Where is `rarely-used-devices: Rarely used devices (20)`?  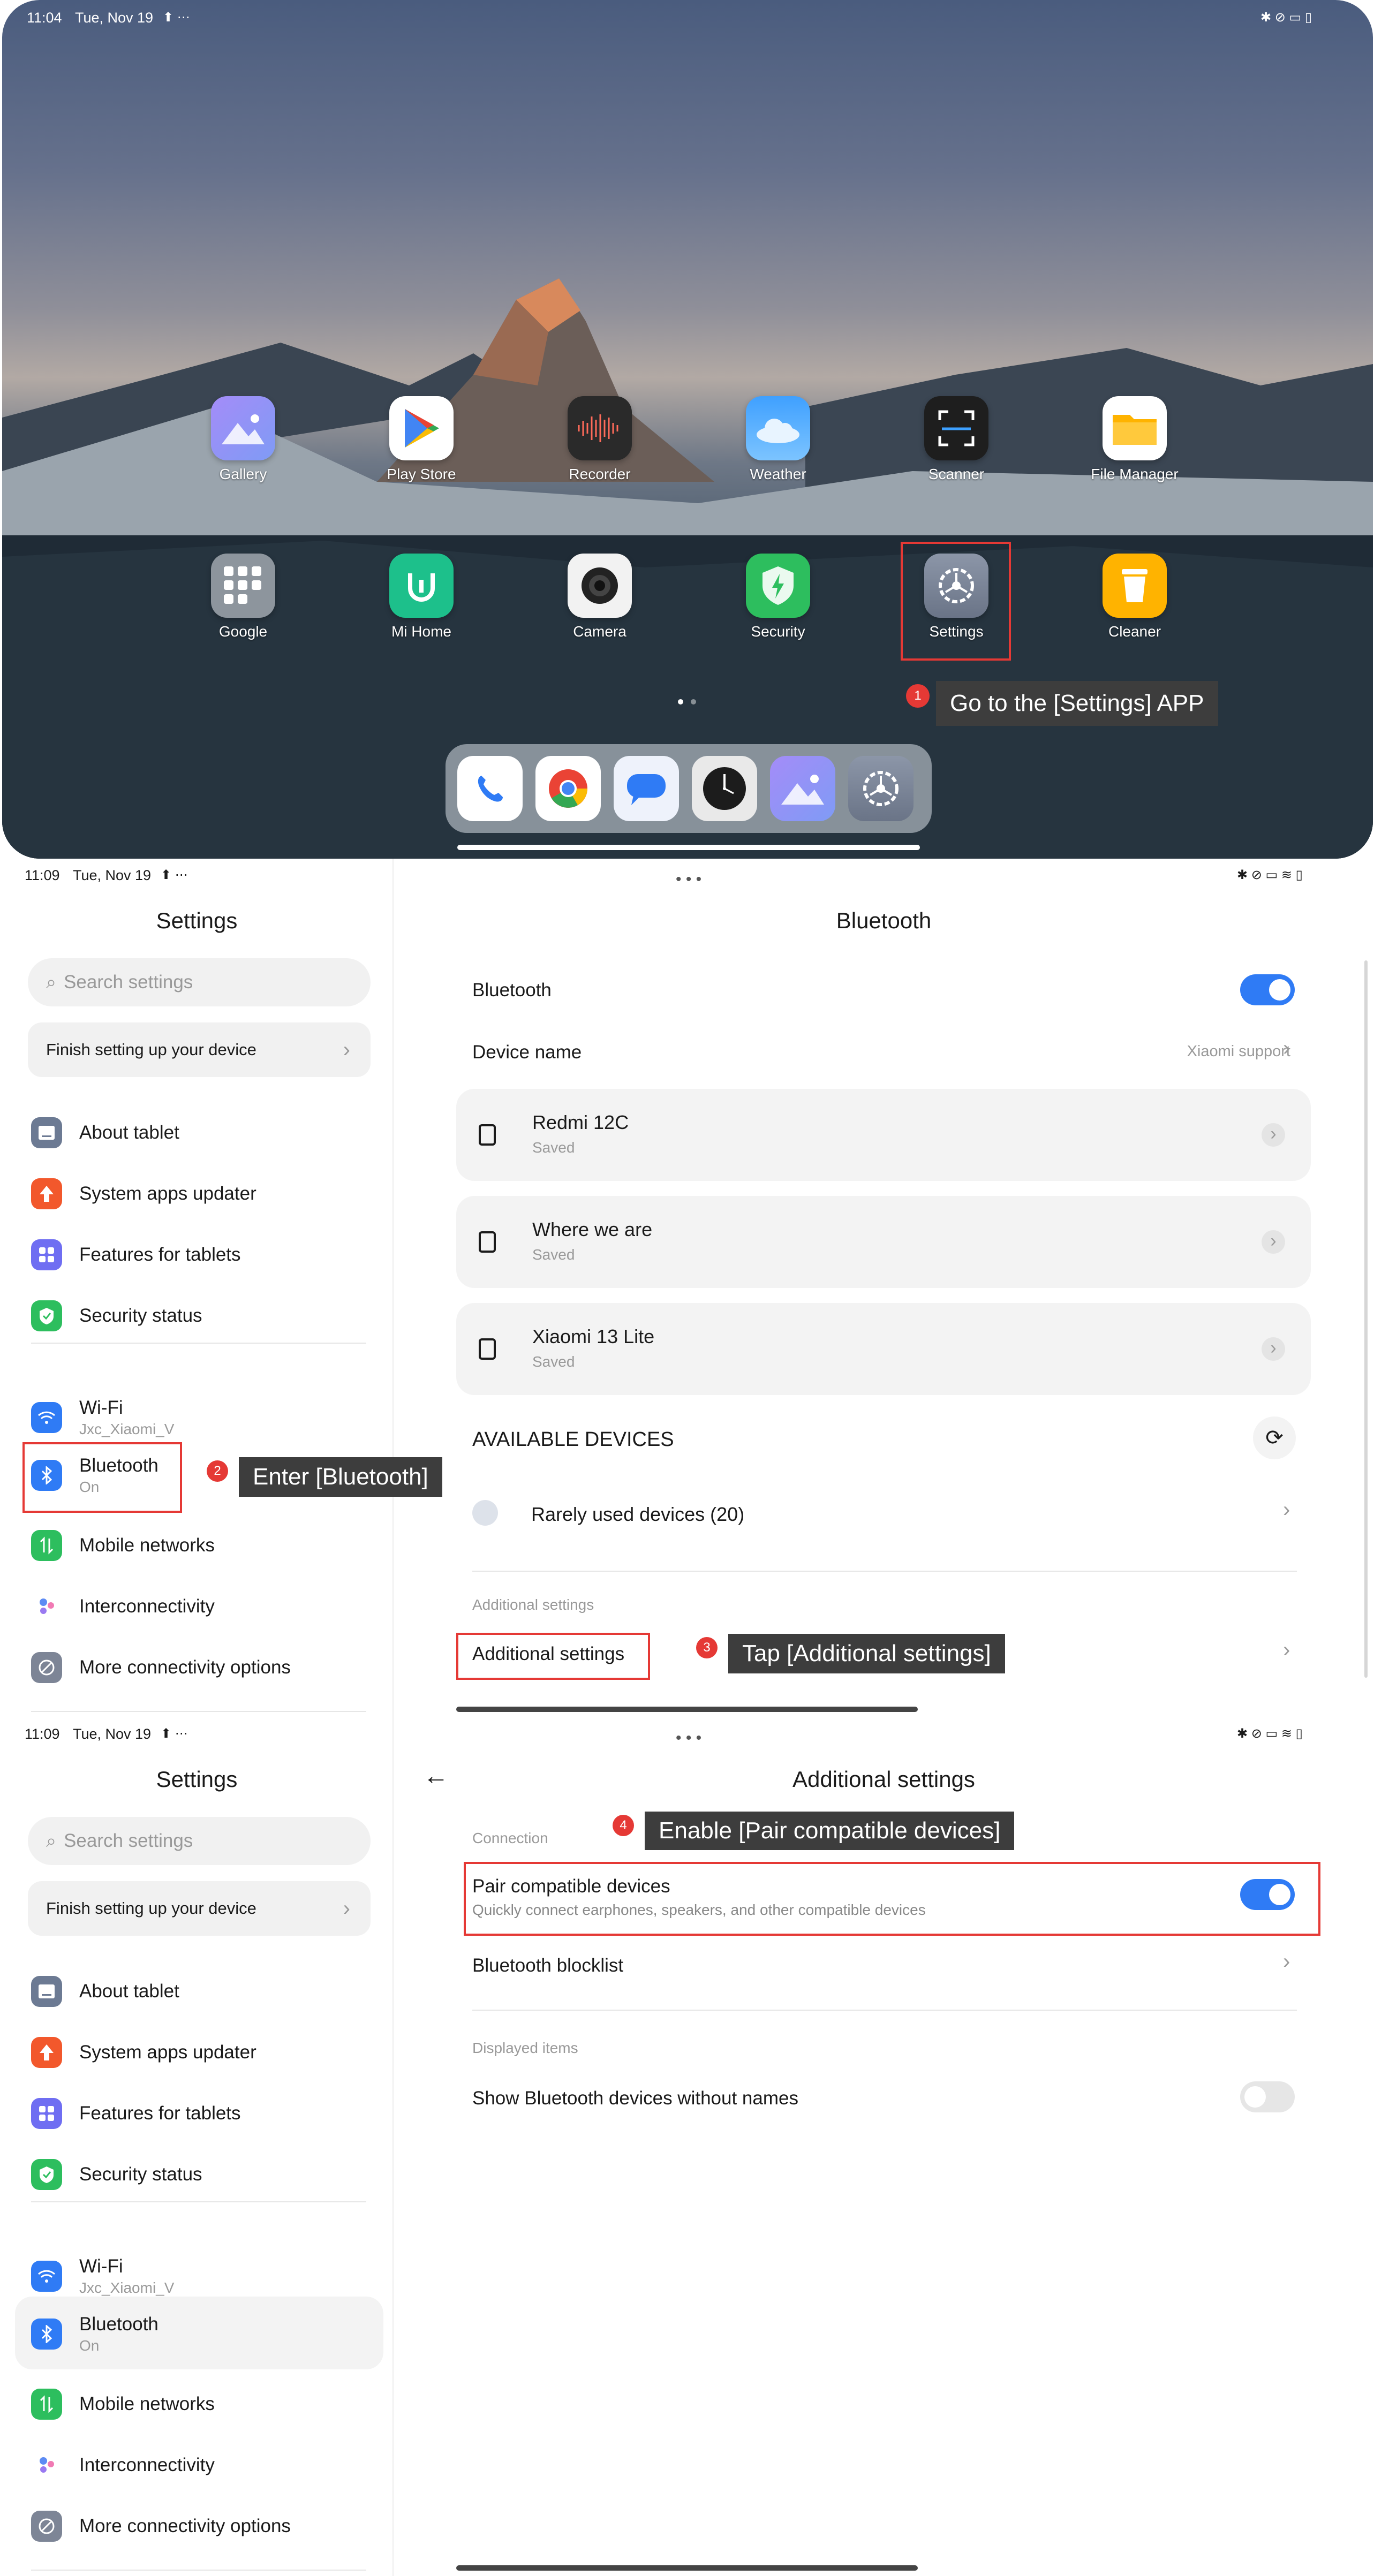
rarely-used-devices: Rarely used devices (20) is located at coordinates (637, 1514).